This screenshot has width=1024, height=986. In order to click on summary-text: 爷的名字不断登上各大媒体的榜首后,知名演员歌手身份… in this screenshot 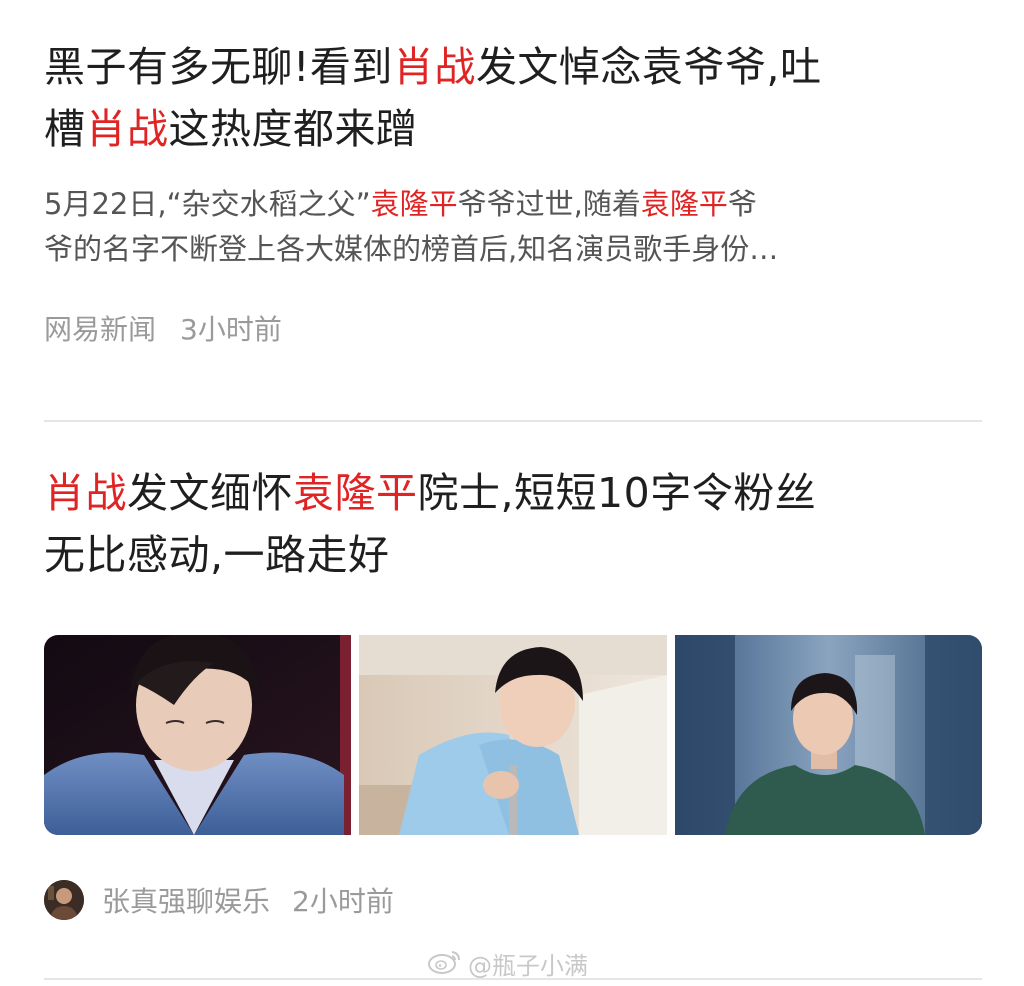, I will do `click(411, 249)`.